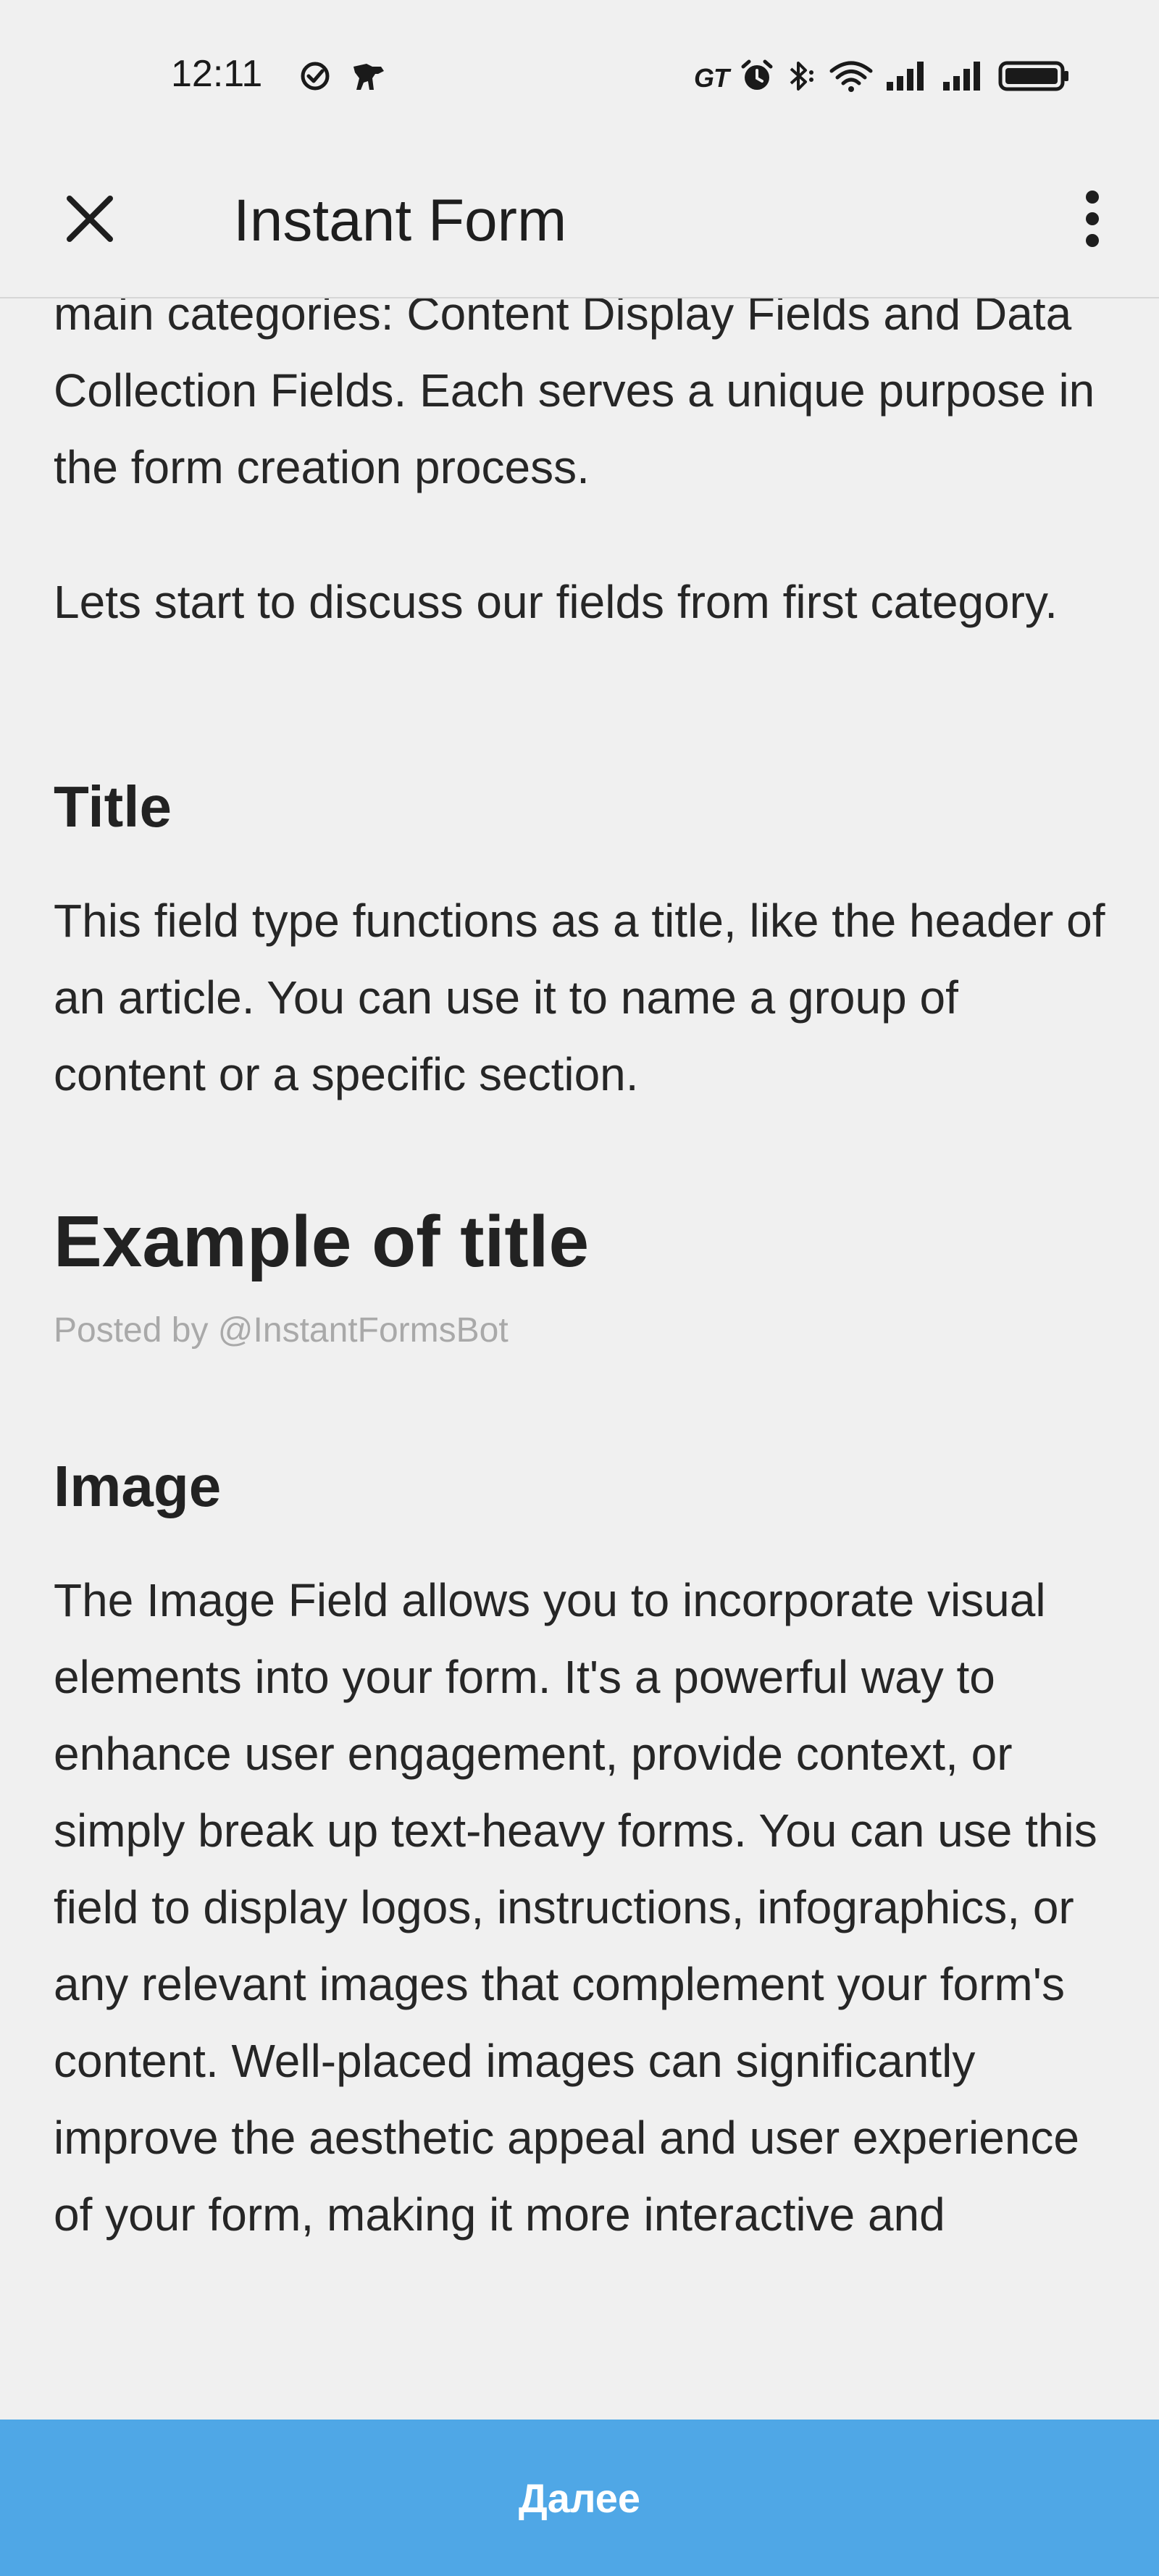  I want to click on more-vertical-icon, so click(1092, 220).